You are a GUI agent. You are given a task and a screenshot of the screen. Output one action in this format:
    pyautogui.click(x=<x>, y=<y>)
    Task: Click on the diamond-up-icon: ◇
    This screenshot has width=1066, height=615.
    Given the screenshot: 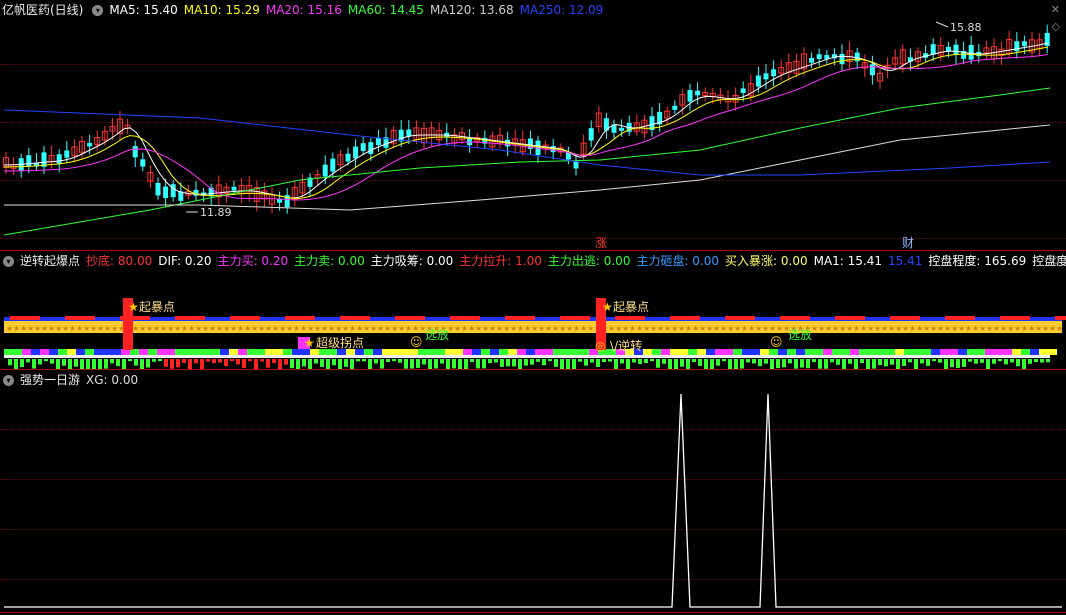 What is the action you would take?
    pyautogui.click(x=1056, y=26)
    